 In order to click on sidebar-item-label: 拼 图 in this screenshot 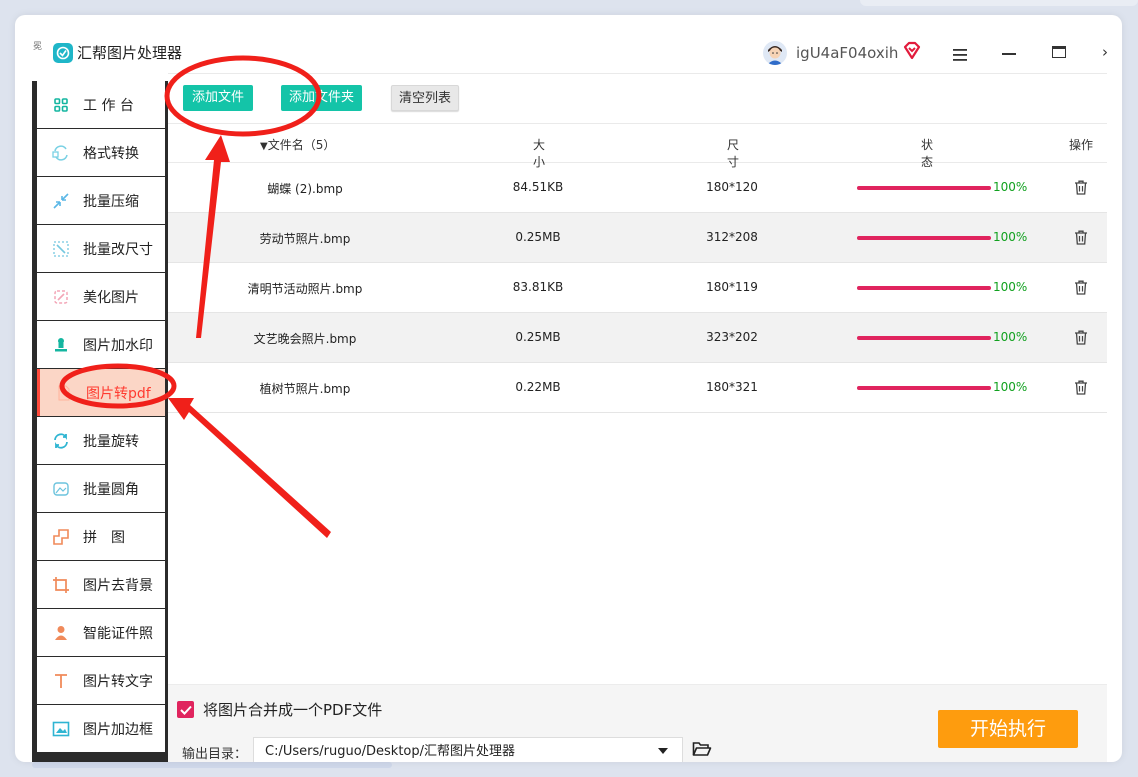, I will do `click(104, 537)`.